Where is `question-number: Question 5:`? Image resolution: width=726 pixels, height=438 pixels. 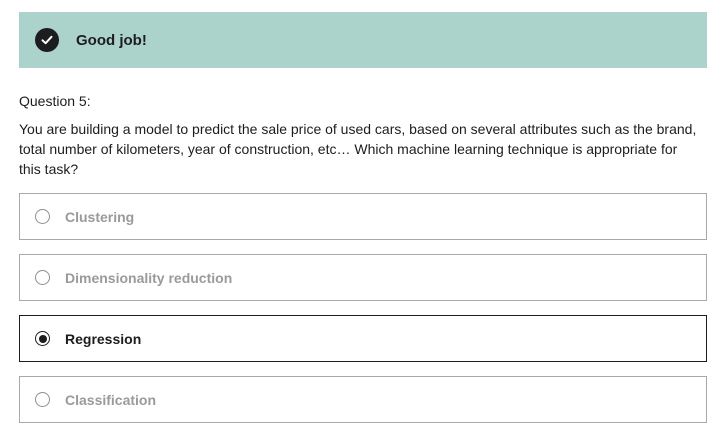 question-number: Question 5: is located at coordinates (55, 101).